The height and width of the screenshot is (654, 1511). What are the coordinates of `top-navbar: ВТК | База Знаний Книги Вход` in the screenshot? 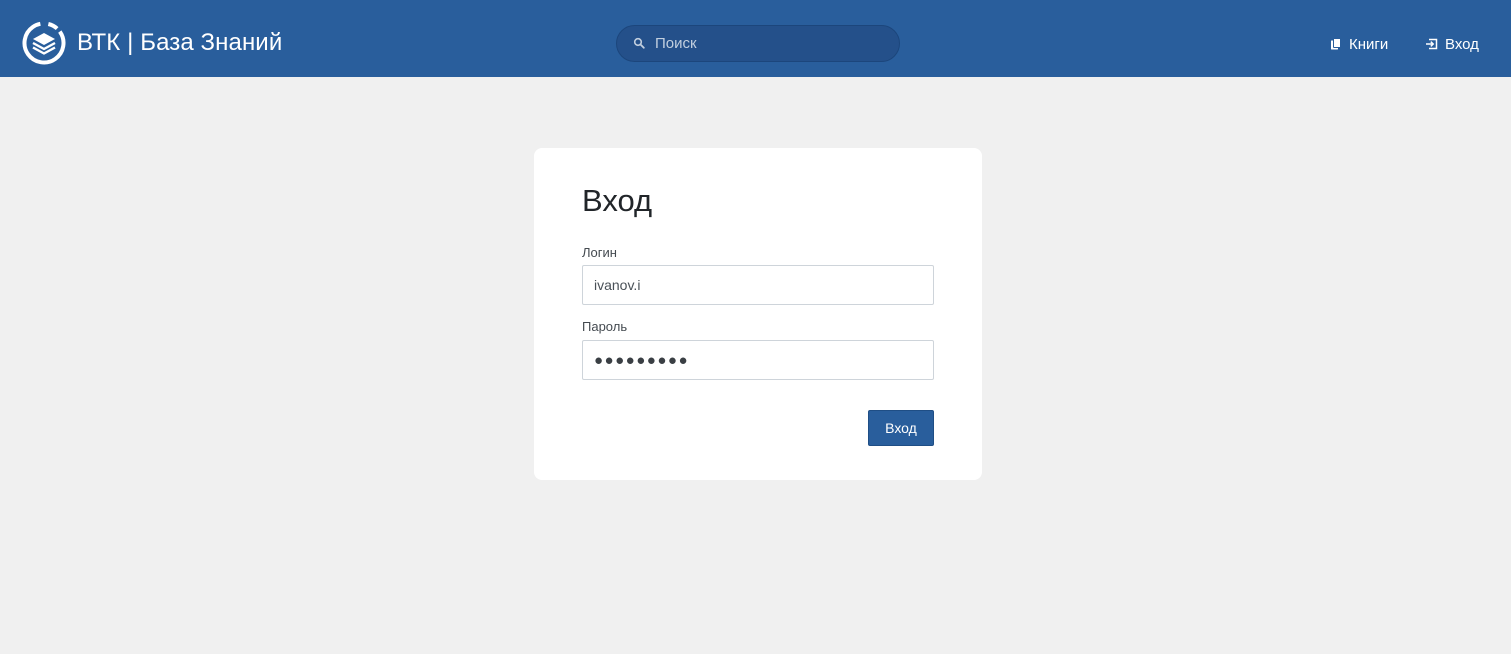 It's located at (755, 38).